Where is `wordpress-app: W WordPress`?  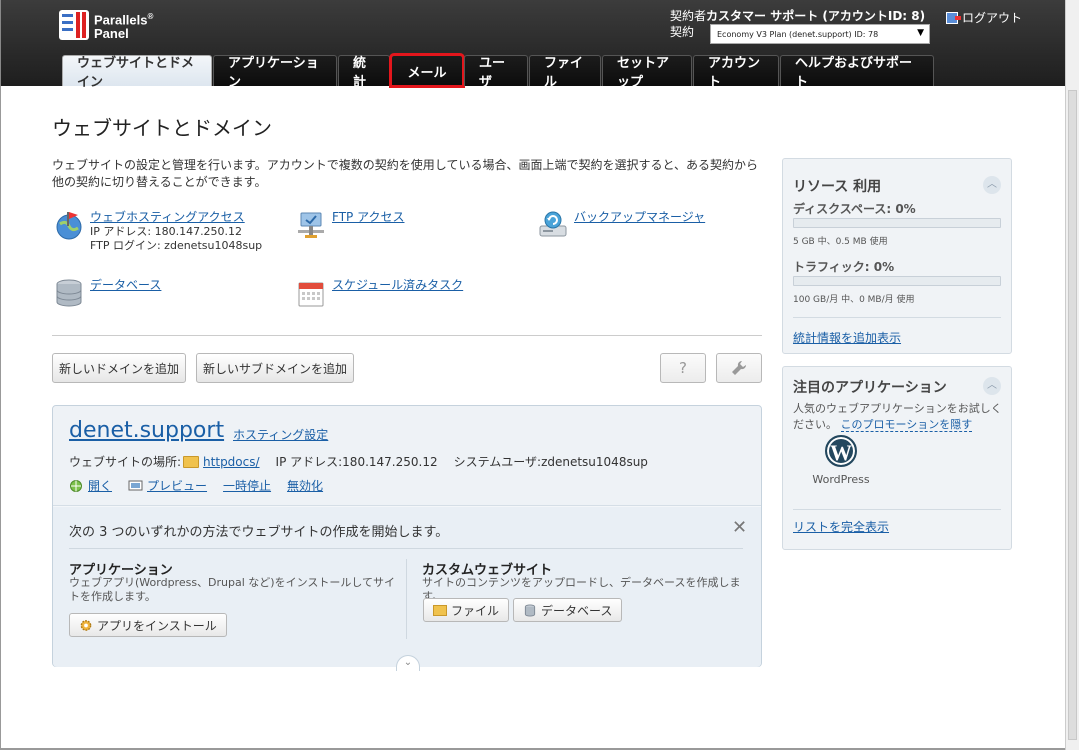 wordpress-app: W WordPress is located at coordinates (841, 460).